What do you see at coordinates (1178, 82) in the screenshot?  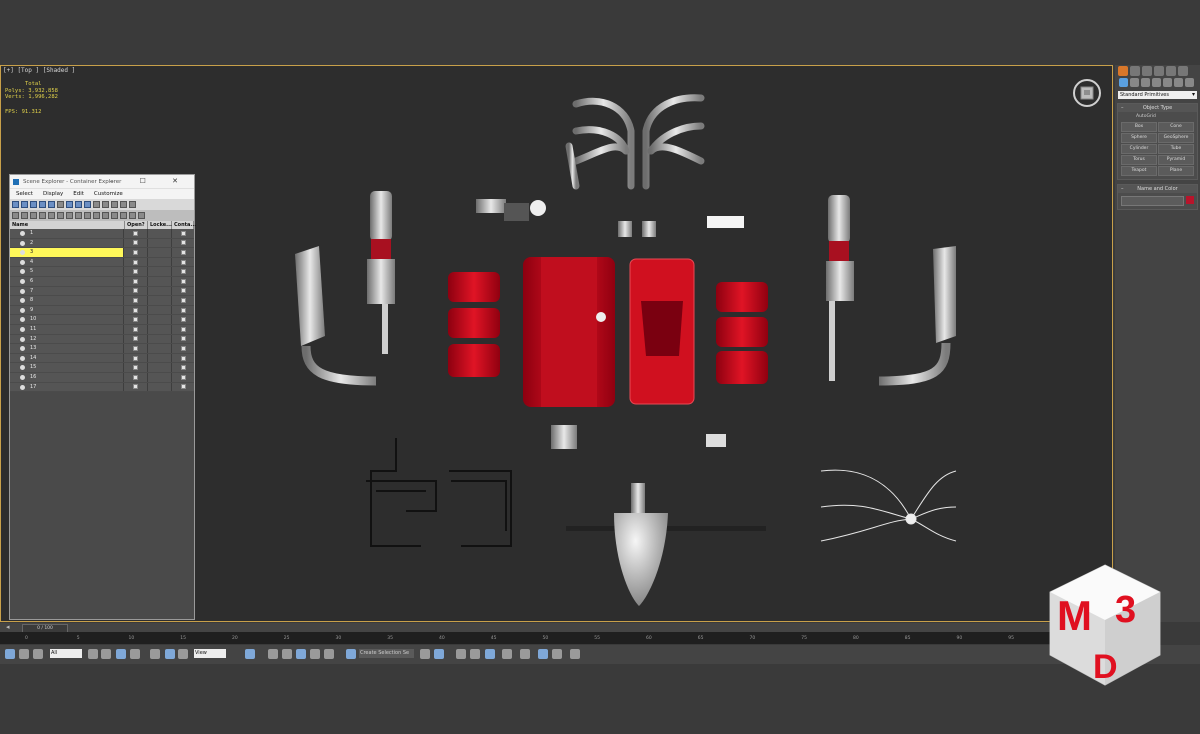 I see `spacewarps-icon` at bounding box center [1178, 82].